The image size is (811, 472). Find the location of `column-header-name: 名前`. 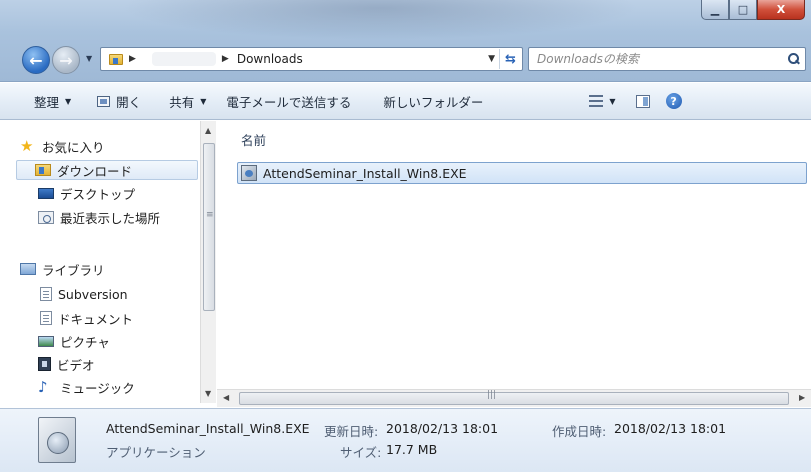

column-header-name: 名前 is located at coordinates (253, 139).